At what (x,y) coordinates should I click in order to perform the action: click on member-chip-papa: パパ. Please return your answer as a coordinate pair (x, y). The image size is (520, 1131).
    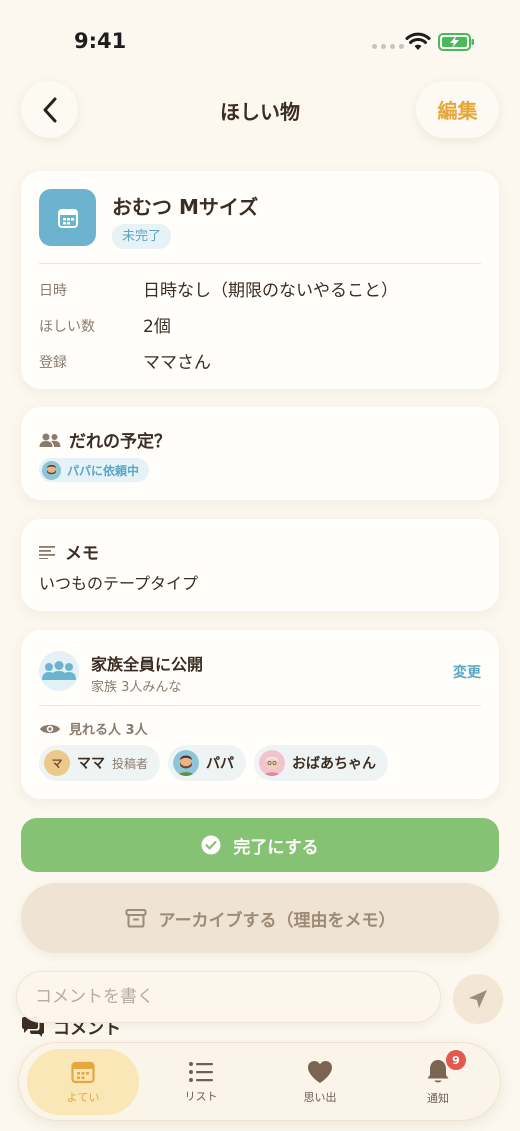
    Looking at the image, I should click on (207, 763).